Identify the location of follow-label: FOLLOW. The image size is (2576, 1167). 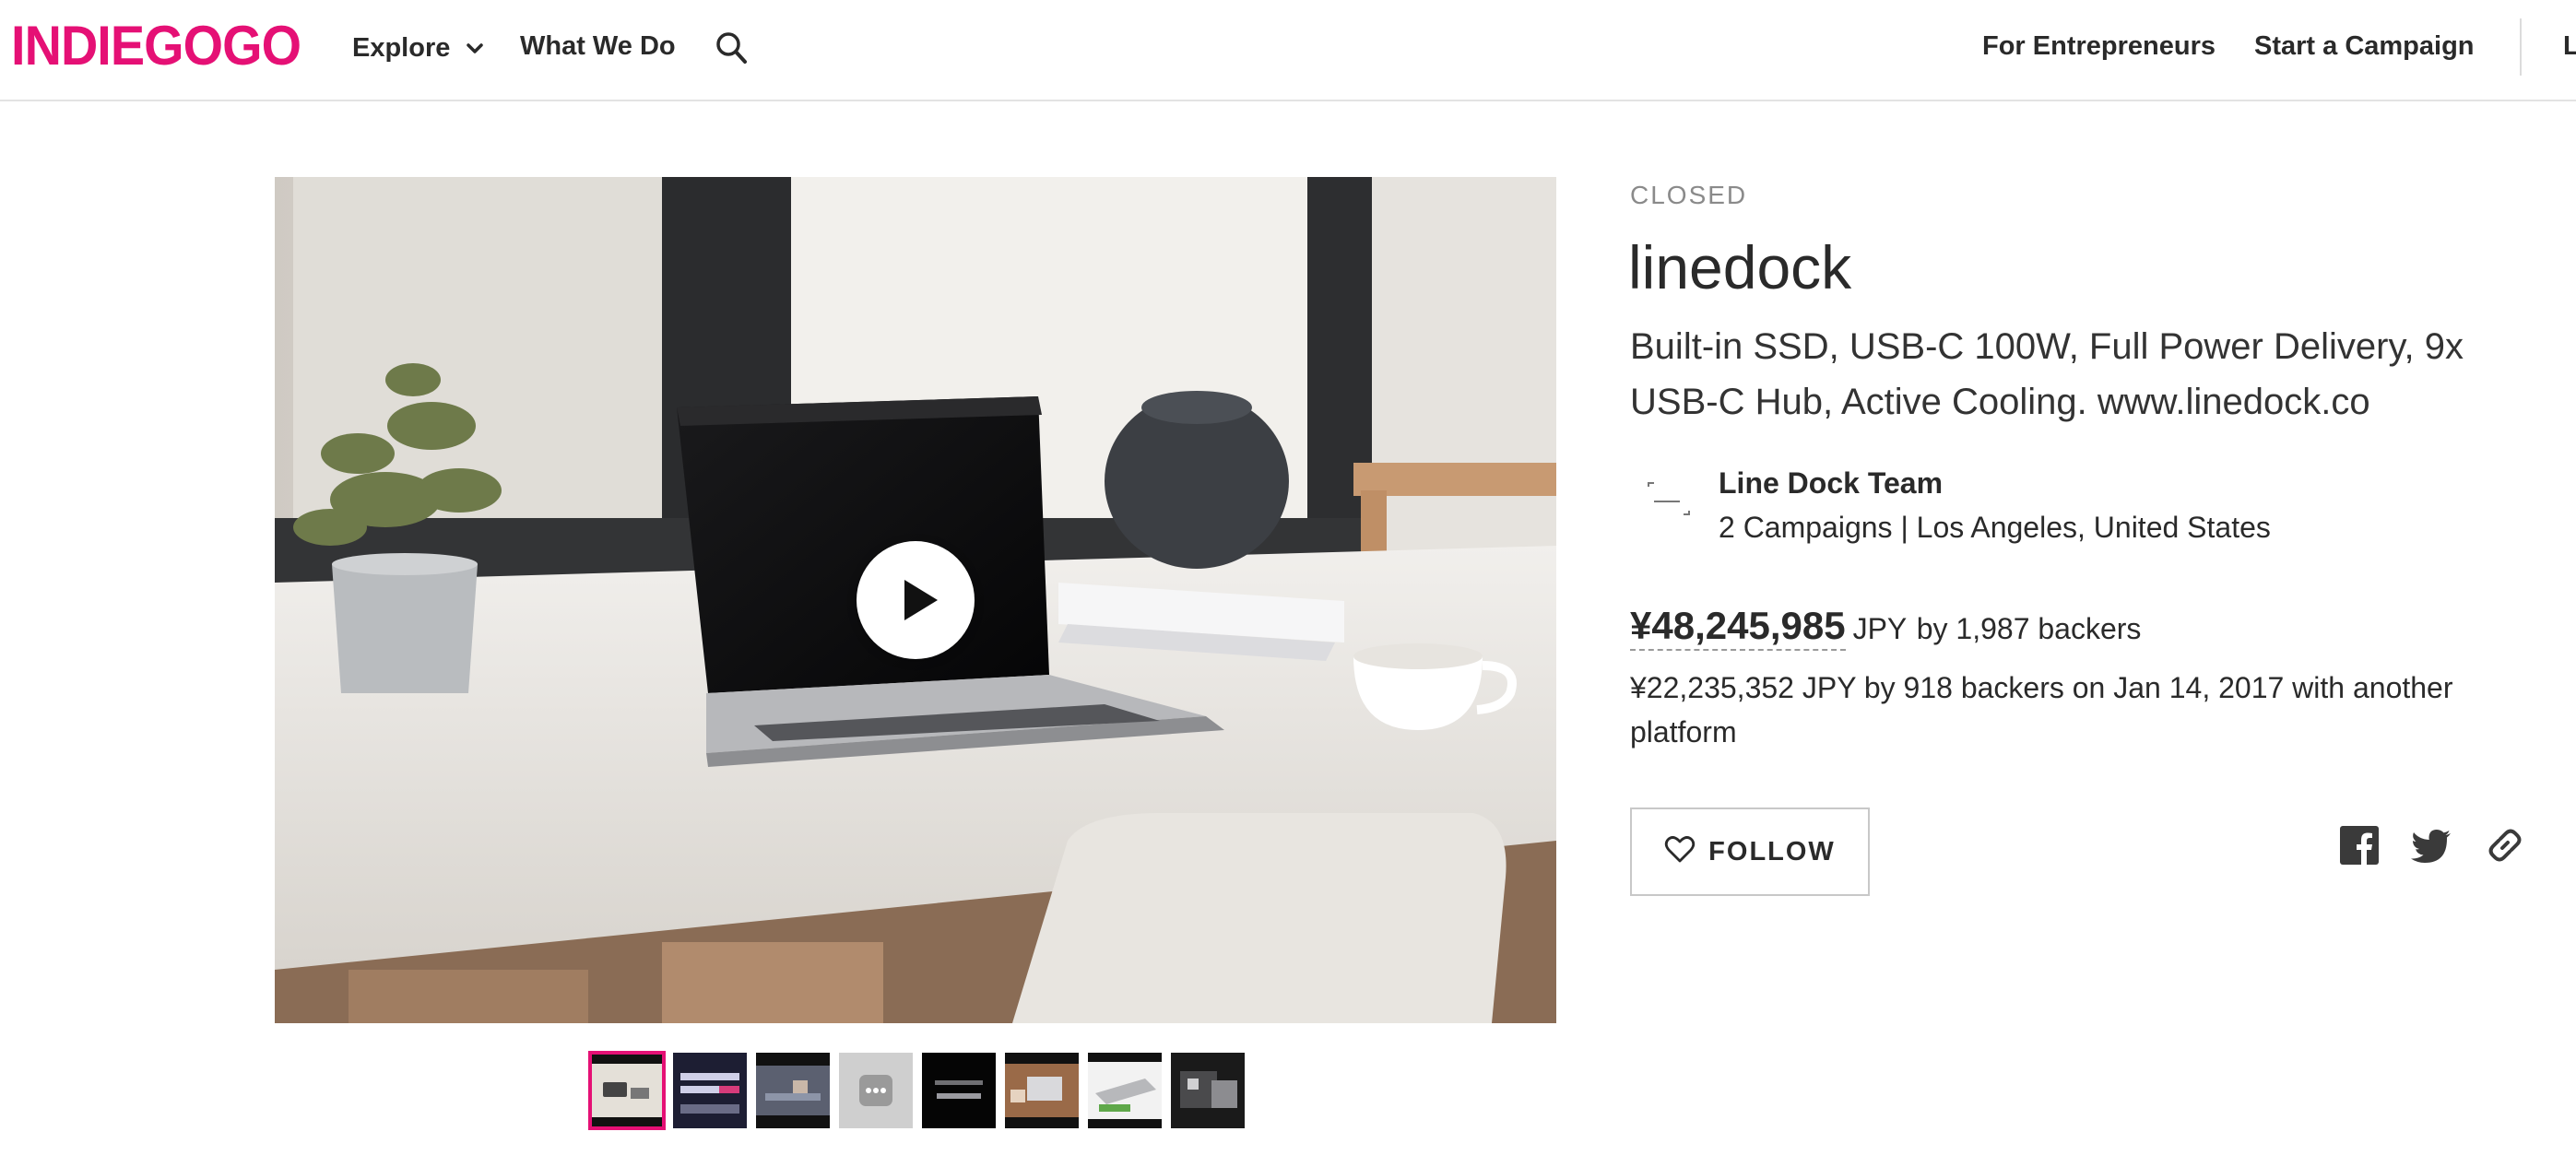
(1772, 851).